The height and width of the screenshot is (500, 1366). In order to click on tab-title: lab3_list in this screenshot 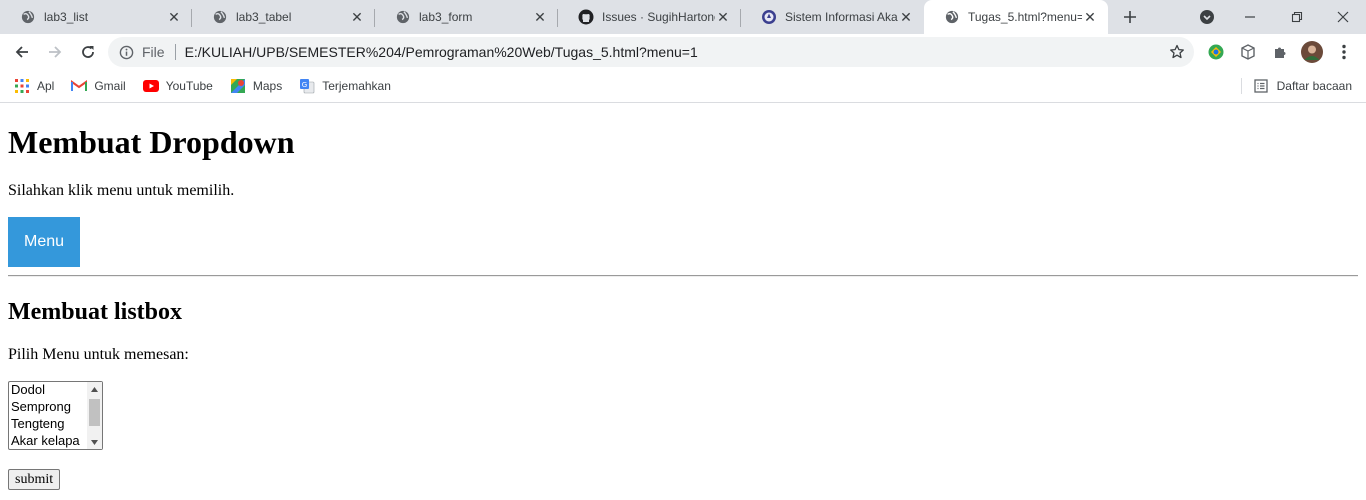, I will do `click(66, 17)`.